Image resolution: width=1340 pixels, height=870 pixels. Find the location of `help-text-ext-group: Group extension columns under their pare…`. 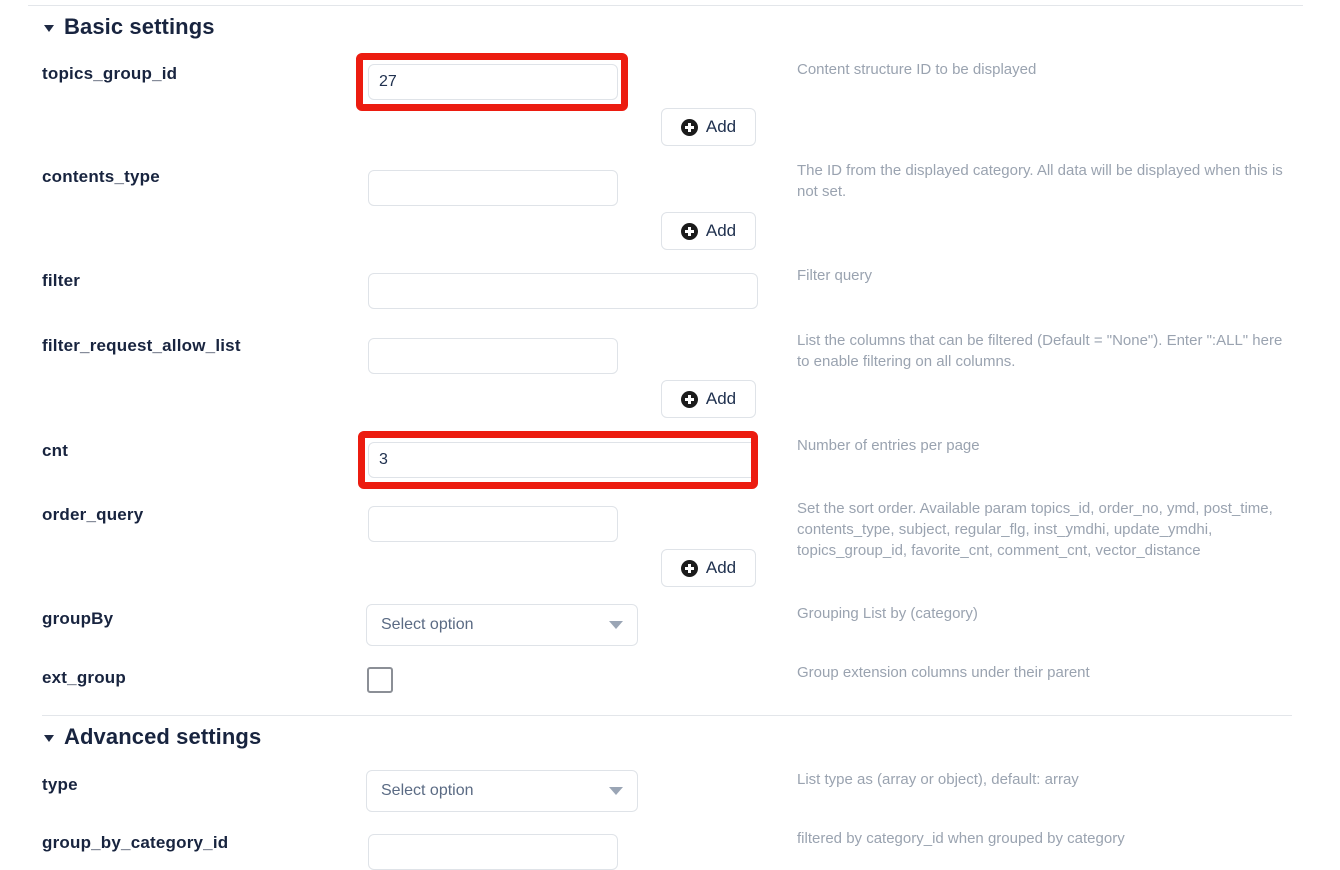

help-text-ext-group: Group extension columns under their pare… is located at coordinates (943, 672).